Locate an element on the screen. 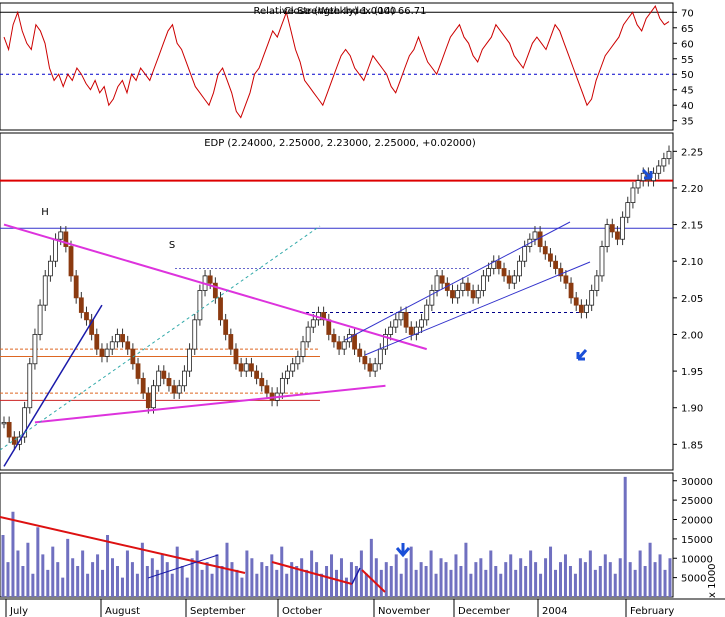 The width and height of the screenshot is (725, 617). price-tick-label: 1.90 is located at coordinates (692, 409).